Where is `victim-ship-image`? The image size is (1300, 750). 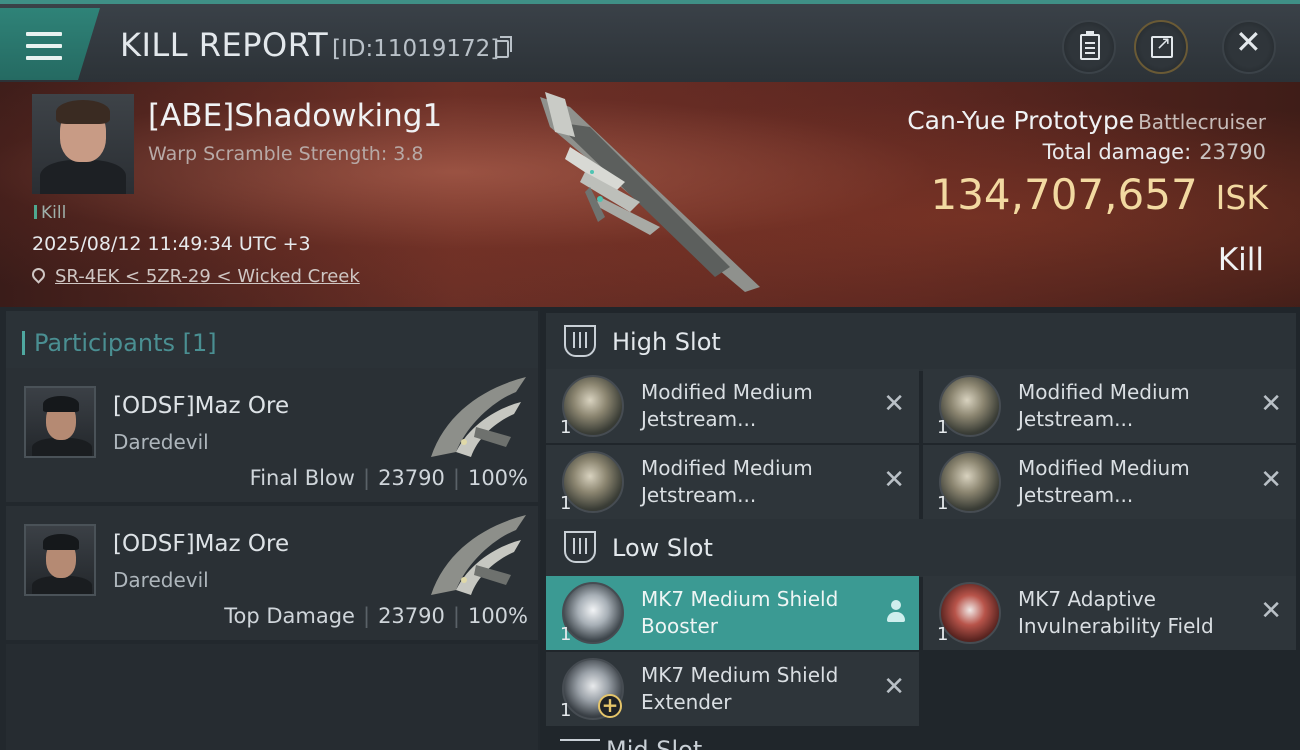 victim-ship-image is located at coordinates (650, 192).